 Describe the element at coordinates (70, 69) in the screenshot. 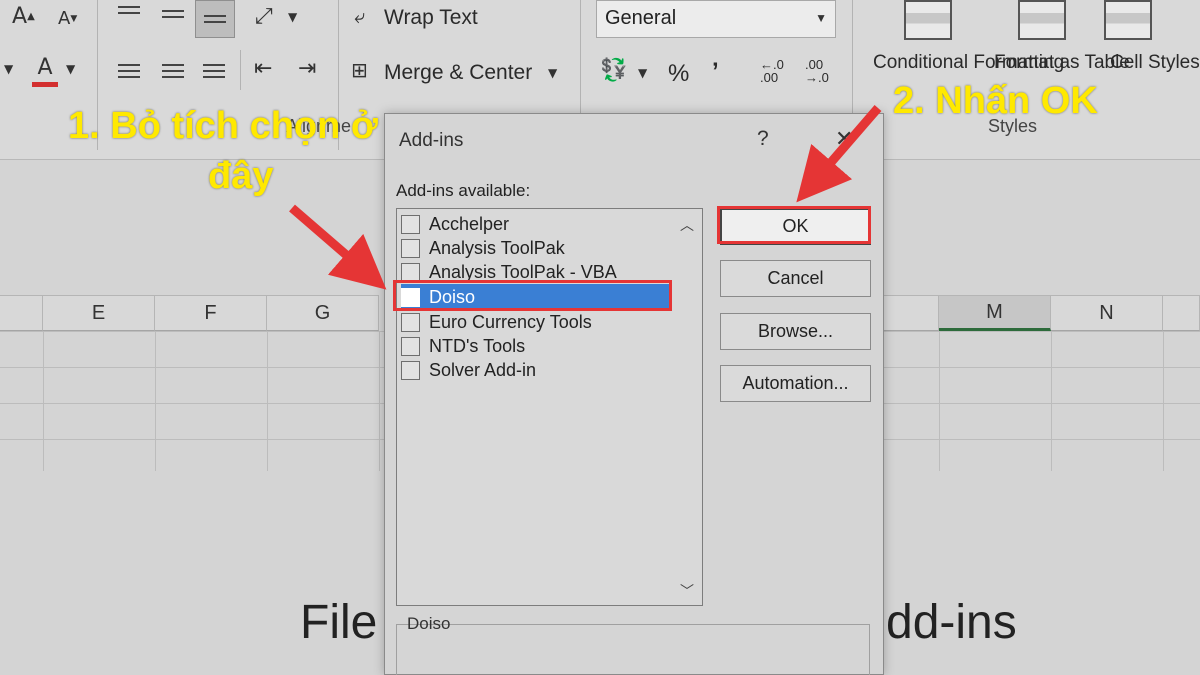

I see `font-color-dropdown-icon: ▼` at that location.